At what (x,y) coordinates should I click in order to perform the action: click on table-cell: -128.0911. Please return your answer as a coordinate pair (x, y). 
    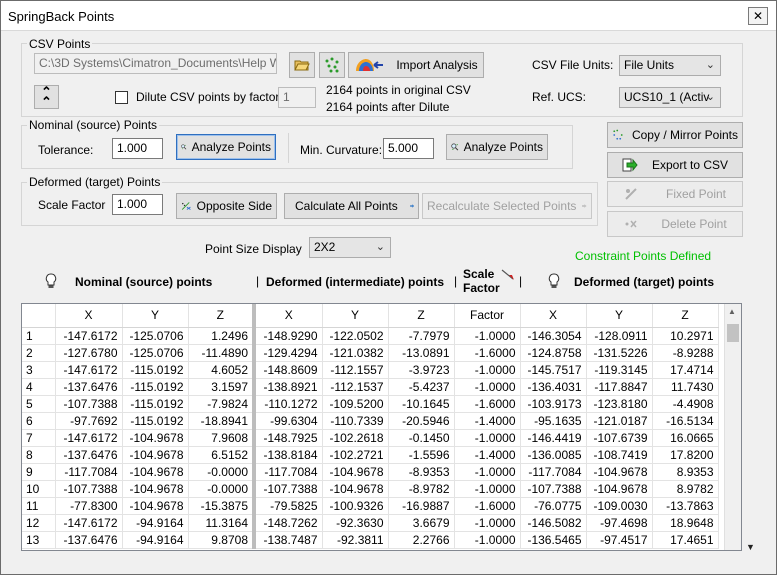
    Looking at the image, I should click on (619, 336).